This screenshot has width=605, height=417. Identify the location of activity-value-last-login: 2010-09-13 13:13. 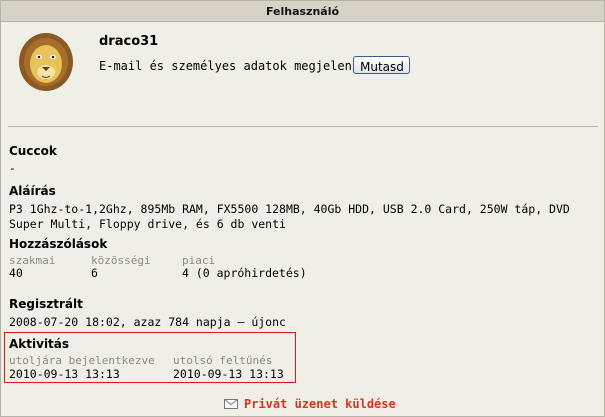
(64, 374).